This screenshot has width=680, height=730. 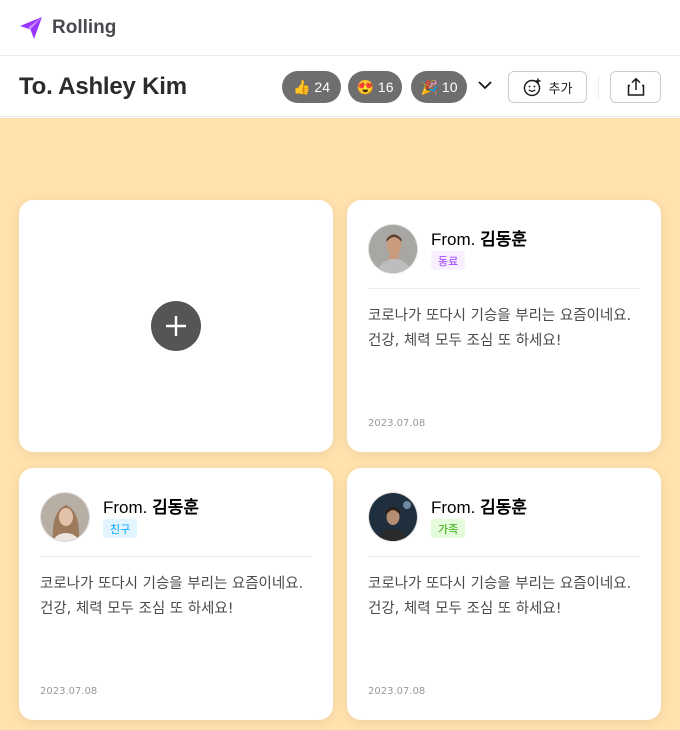 I want to click on share-icon, so click(x=635, y=86).